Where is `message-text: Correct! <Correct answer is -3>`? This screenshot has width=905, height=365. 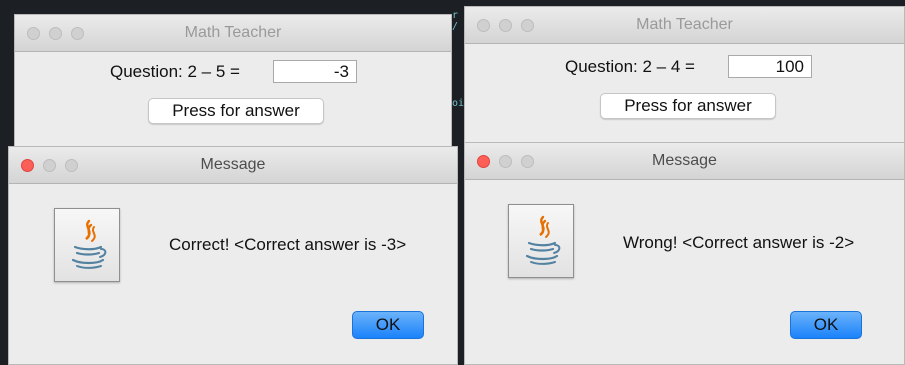
message-text: Correct! <Correct answer is -3> is located at coordinates (288, 244).